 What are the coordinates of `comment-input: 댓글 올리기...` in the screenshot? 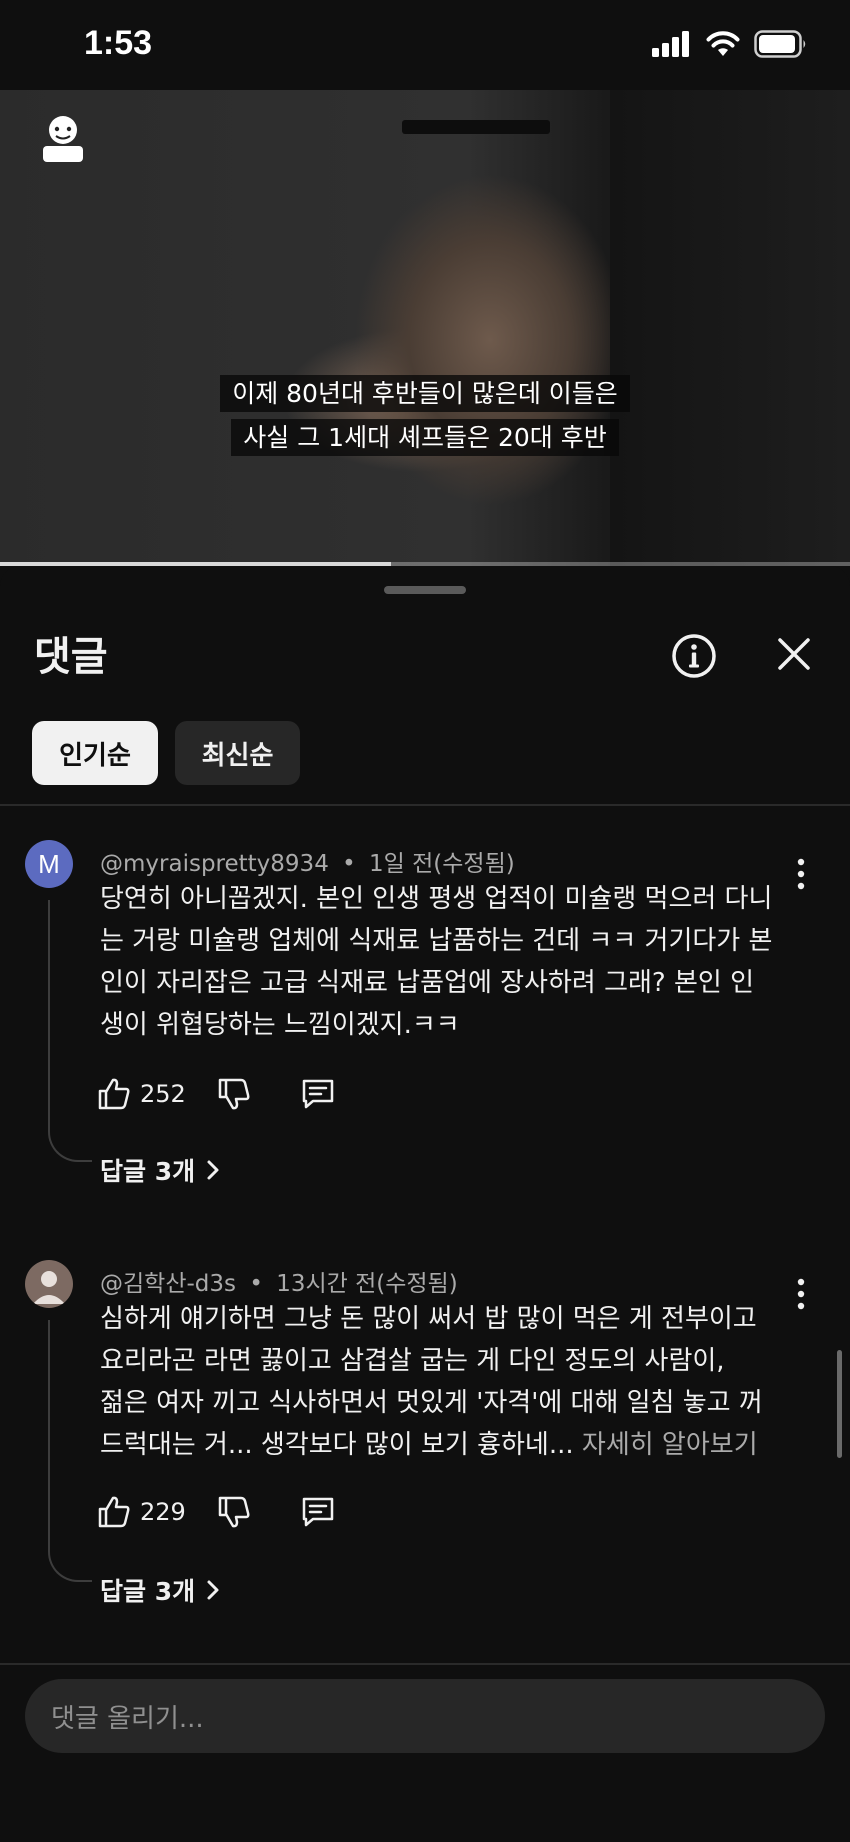 It's located at (425, 1716).